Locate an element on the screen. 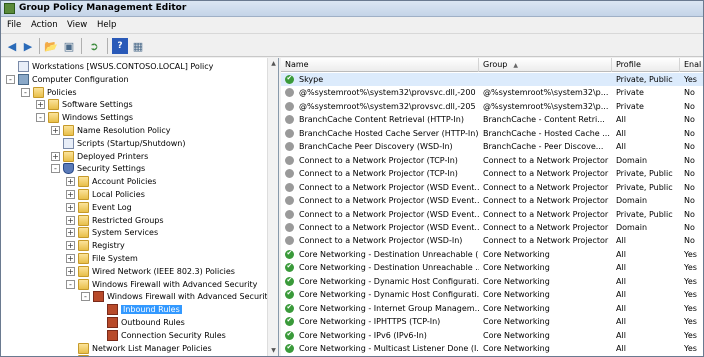 This screenshot has height=357, width=704. tree-item-label: Wired Network (IEEE 802.3) Policies is located at coordinates (163, 271).